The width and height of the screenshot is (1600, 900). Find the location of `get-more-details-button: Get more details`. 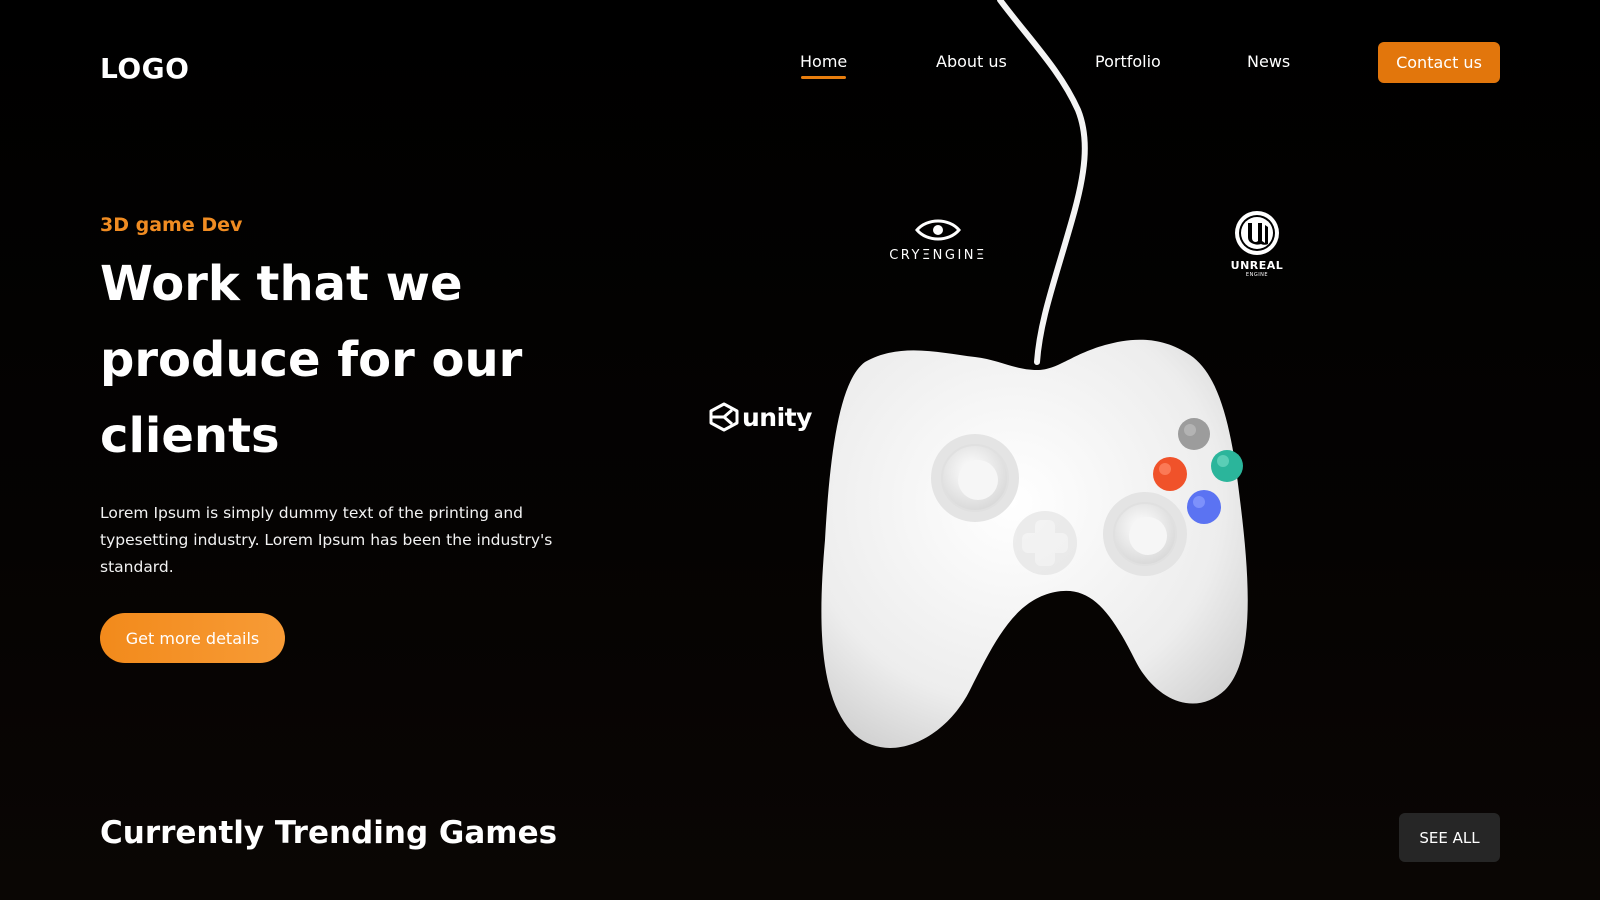

get-more-details-button: Get more details is located at coordinates (192, 638).